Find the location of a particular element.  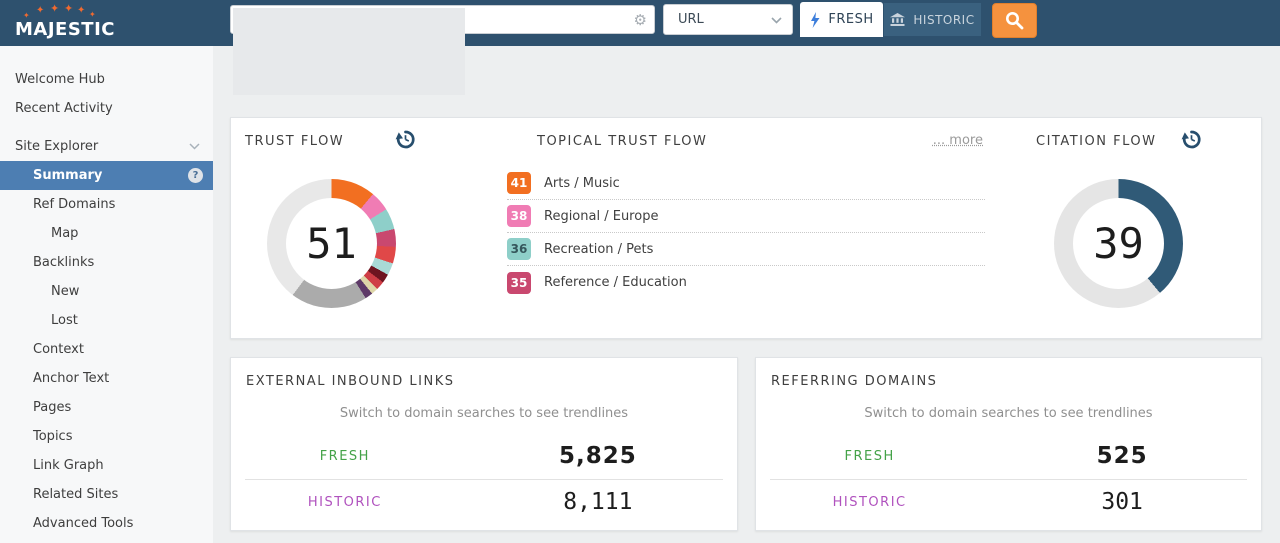

lightning-bolt-icon is located at coordinates (815, 19).